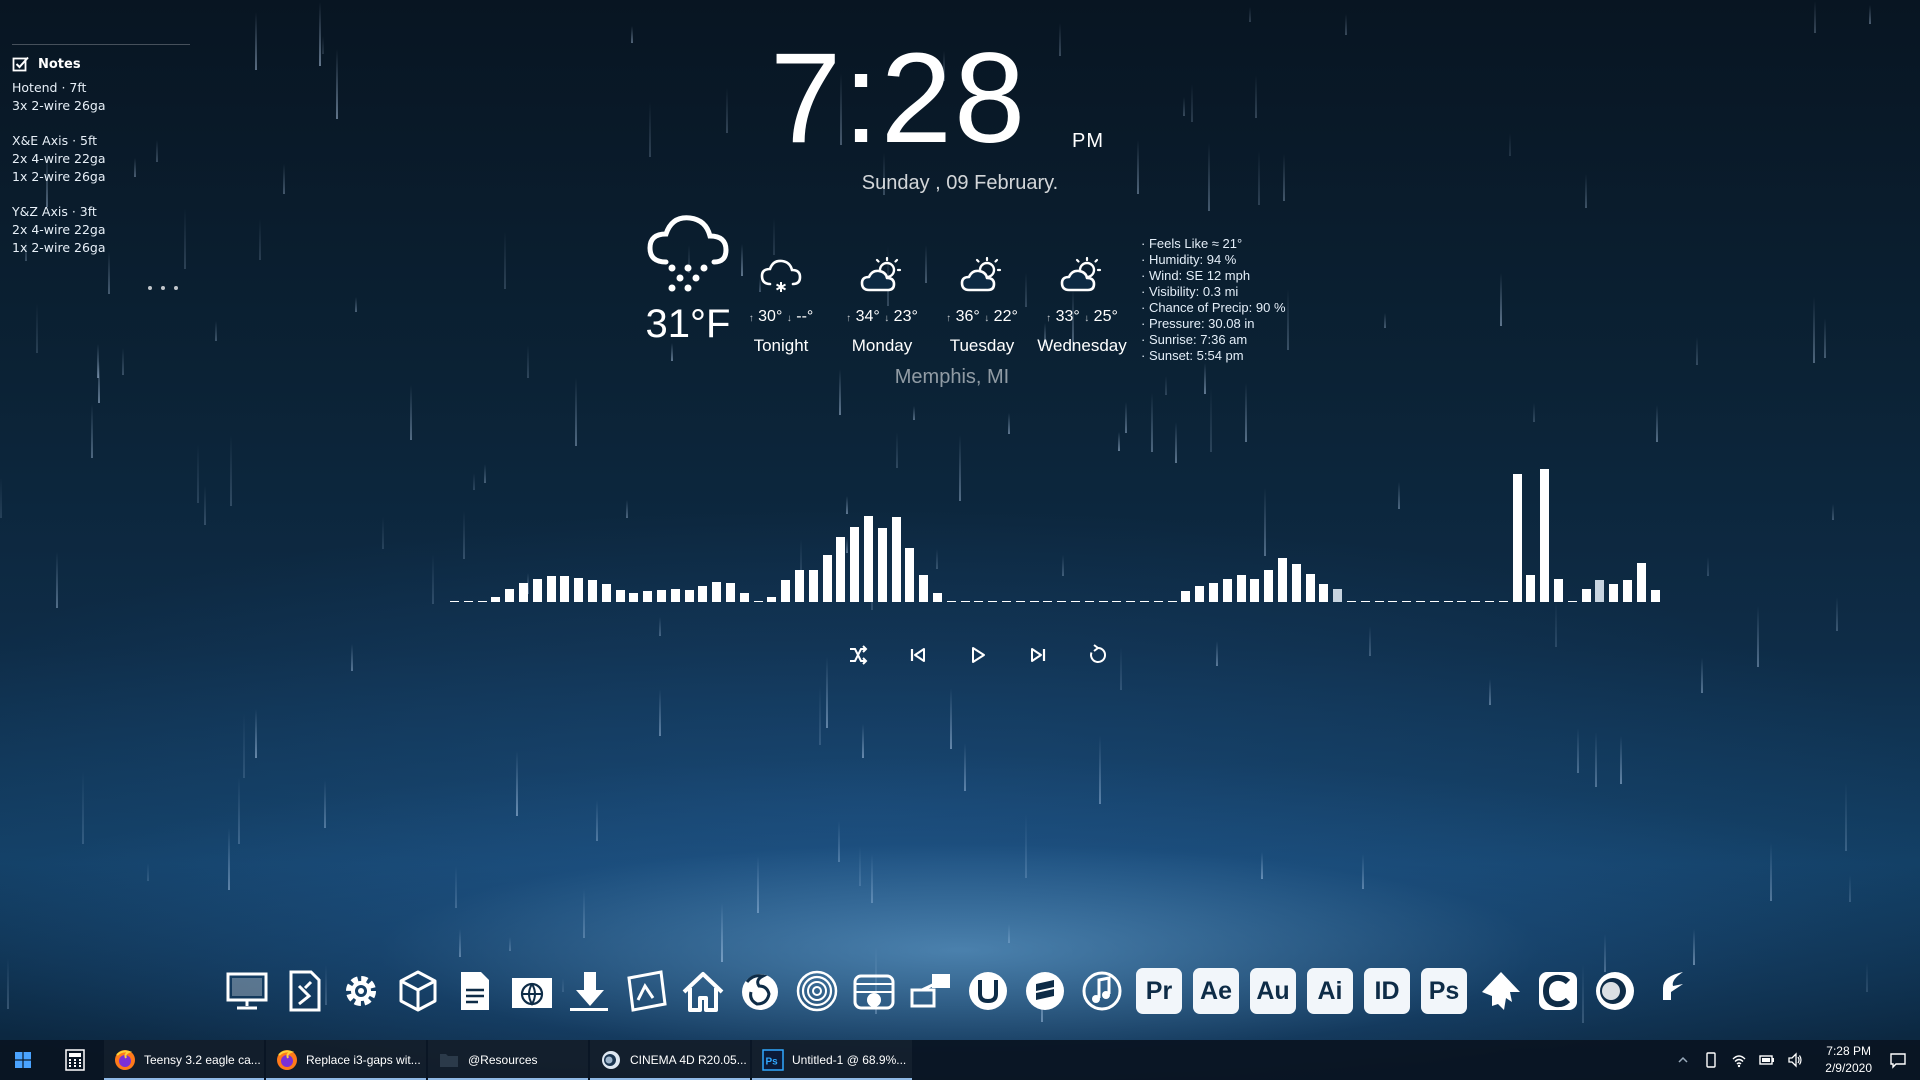  Describe the element at coordinates (1444, 991) in the screenshot. I see `dock-photoshop: Ps` at that location.